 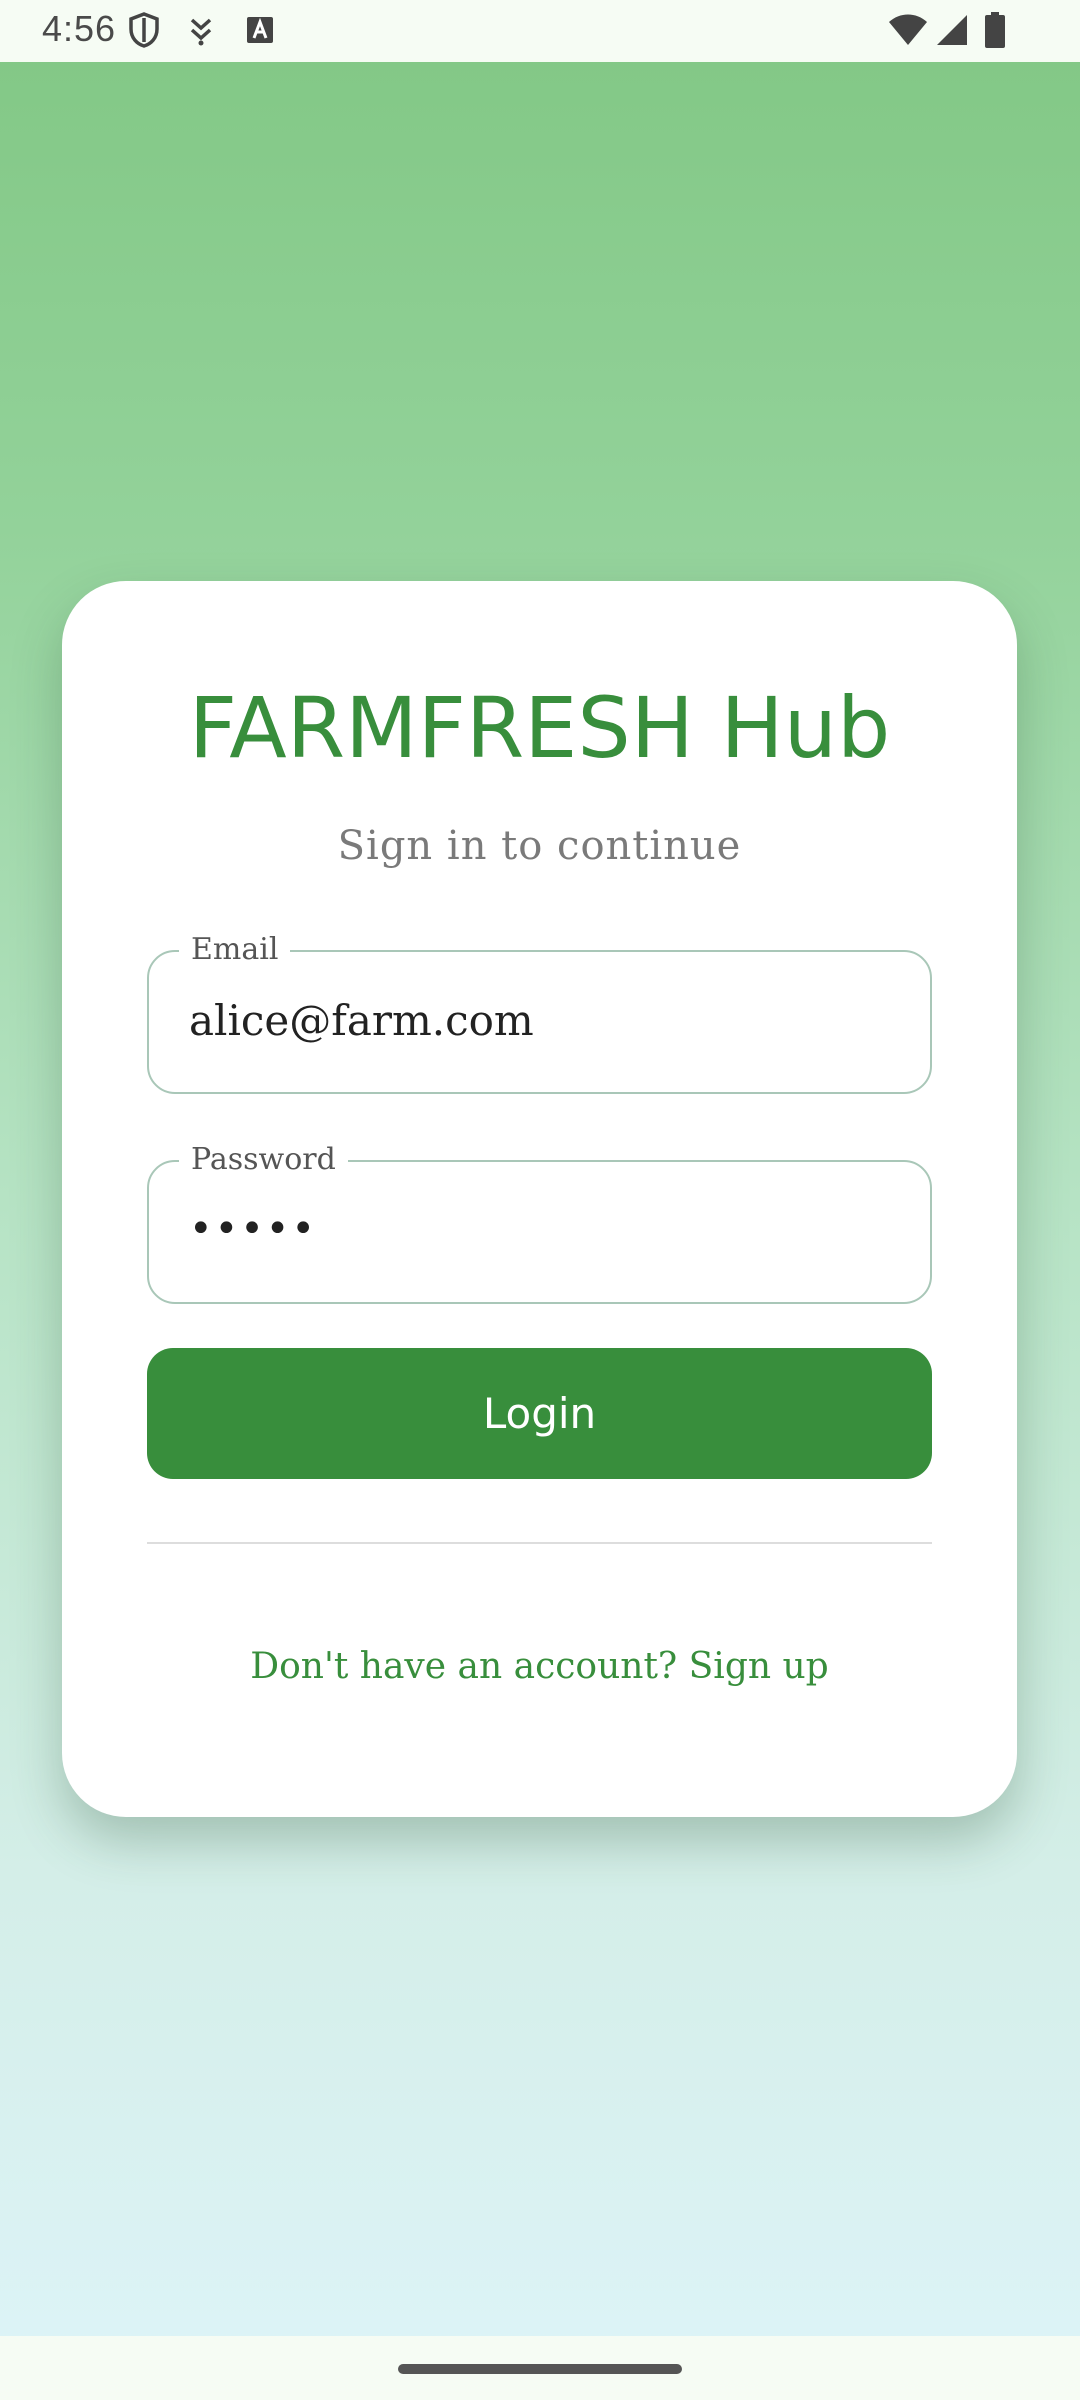 I want to click on password-field: Password •••••, so click(x=539, y=1220).